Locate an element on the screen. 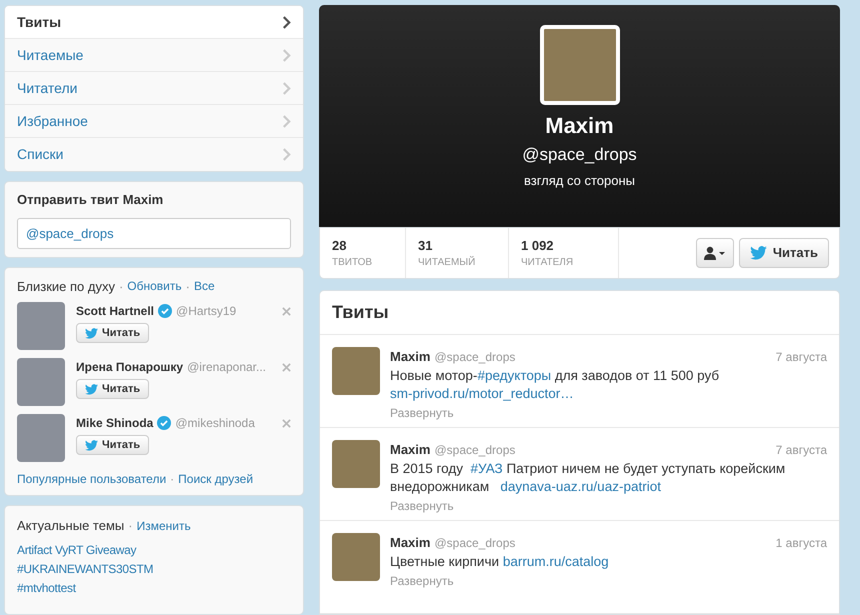 The width and height of the screenshot is (860, 615). trend-link: #mtvhottest is located at coordinates (154, 588).